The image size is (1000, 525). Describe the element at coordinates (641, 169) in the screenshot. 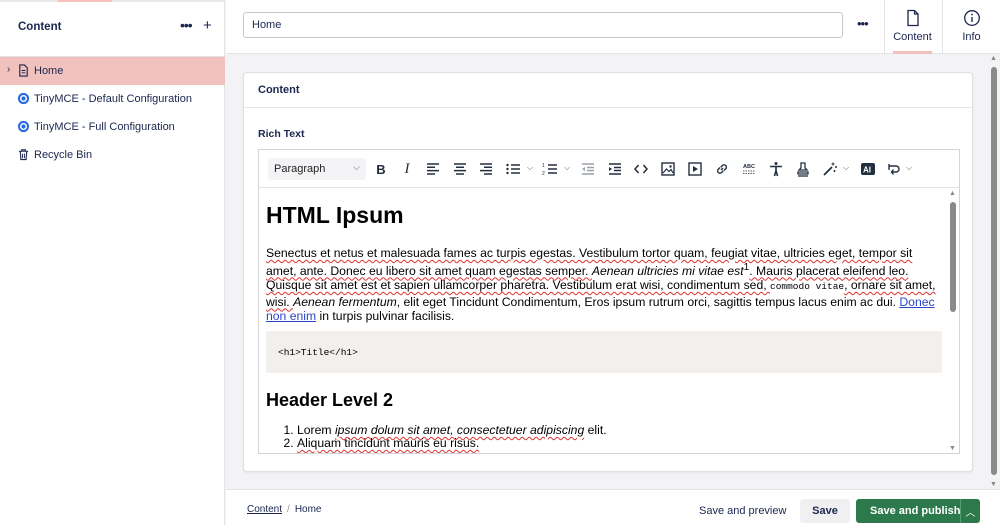

I see `code-icon` at that location.